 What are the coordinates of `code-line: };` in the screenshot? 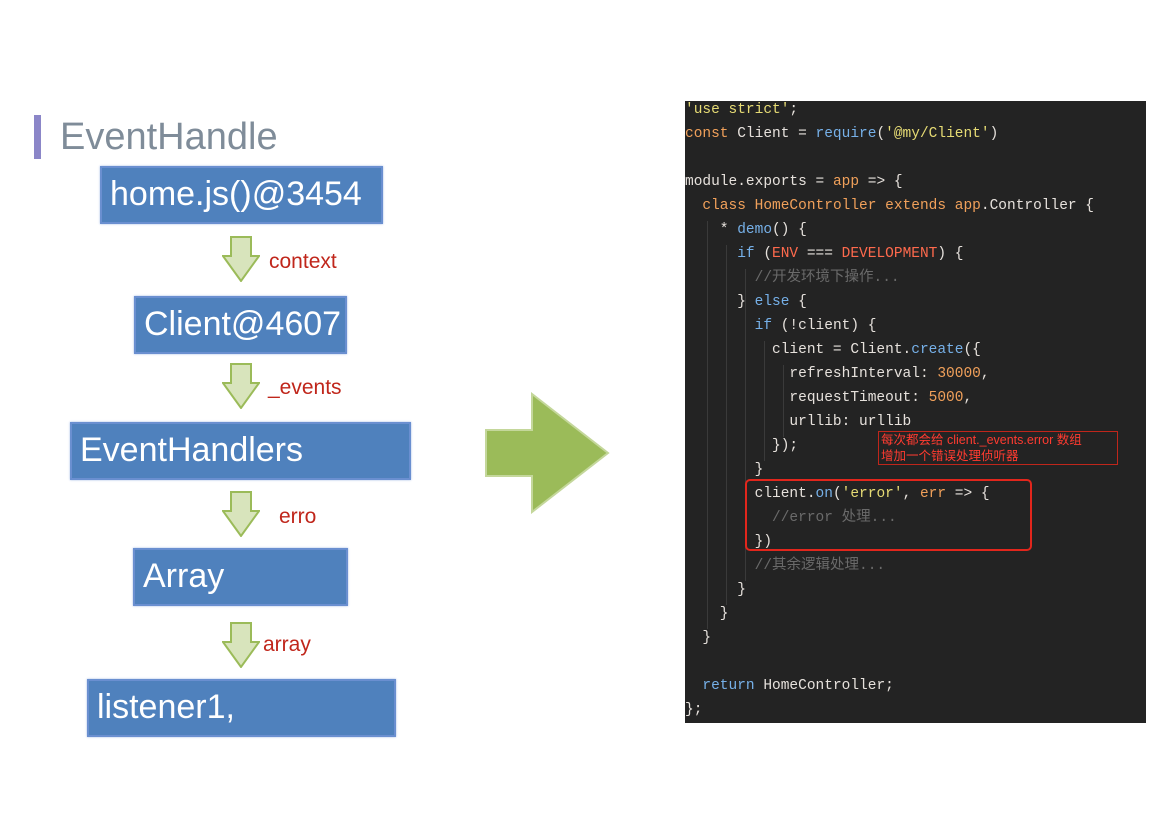 It's located at (693, 710).